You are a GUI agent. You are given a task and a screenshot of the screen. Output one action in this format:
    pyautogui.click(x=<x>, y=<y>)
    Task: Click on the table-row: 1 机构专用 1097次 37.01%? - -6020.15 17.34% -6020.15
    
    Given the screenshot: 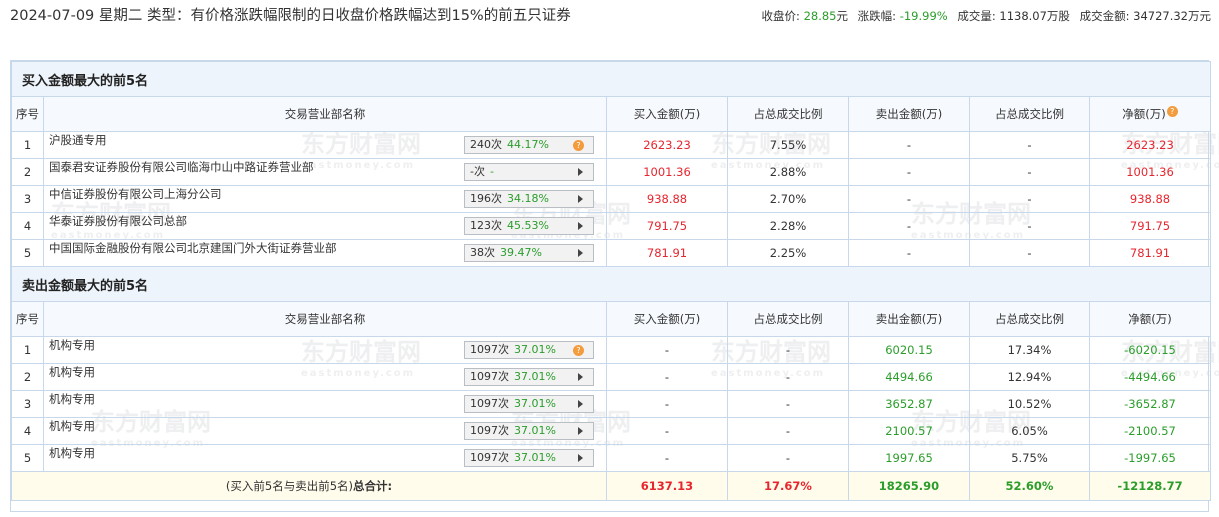 What is the action you would take?
    pyautogui.click(x=611, y=350)
    